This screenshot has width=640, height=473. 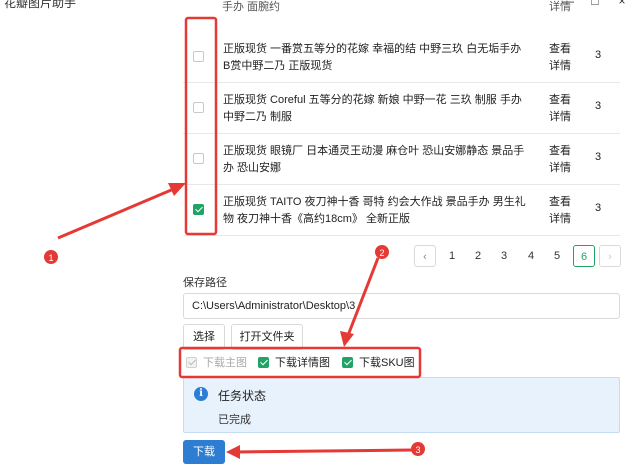 I want to click on maximize-button: □, so click(x=595, y=4).